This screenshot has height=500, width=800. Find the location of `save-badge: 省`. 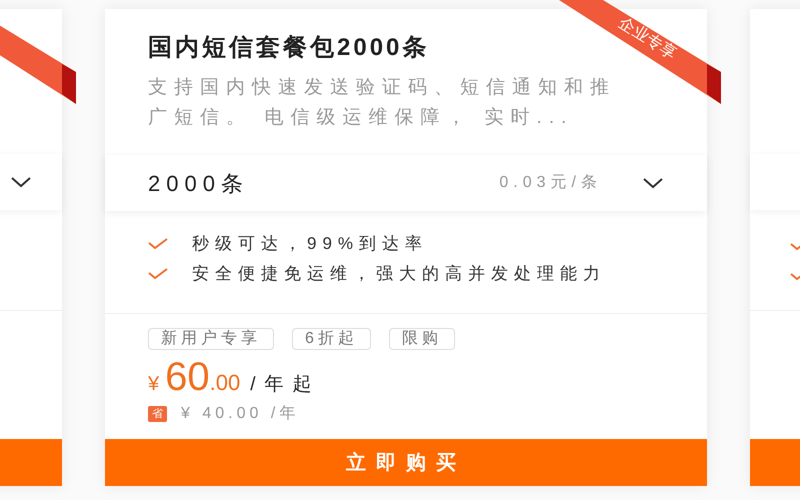

save-badge: 省 is located at coordinates (157, 414).